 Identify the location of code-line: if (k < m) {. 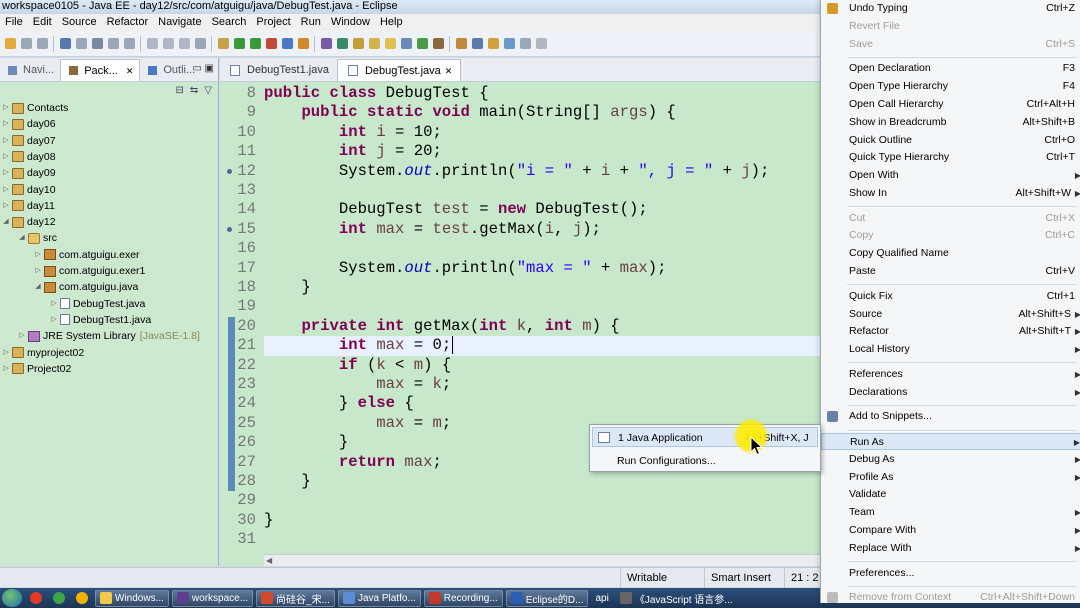
(357, 365).